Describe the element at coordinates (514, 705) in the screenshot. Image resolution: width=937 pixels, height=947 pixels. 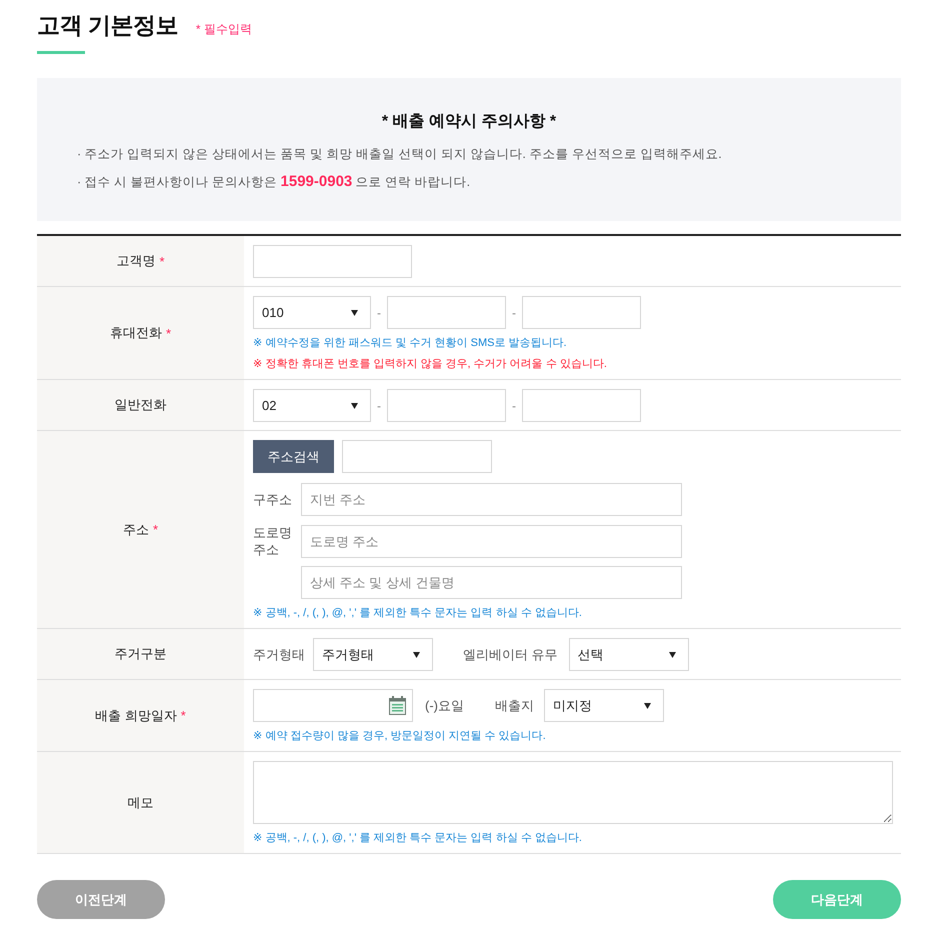
I see `select-label: 배출지` at that location.